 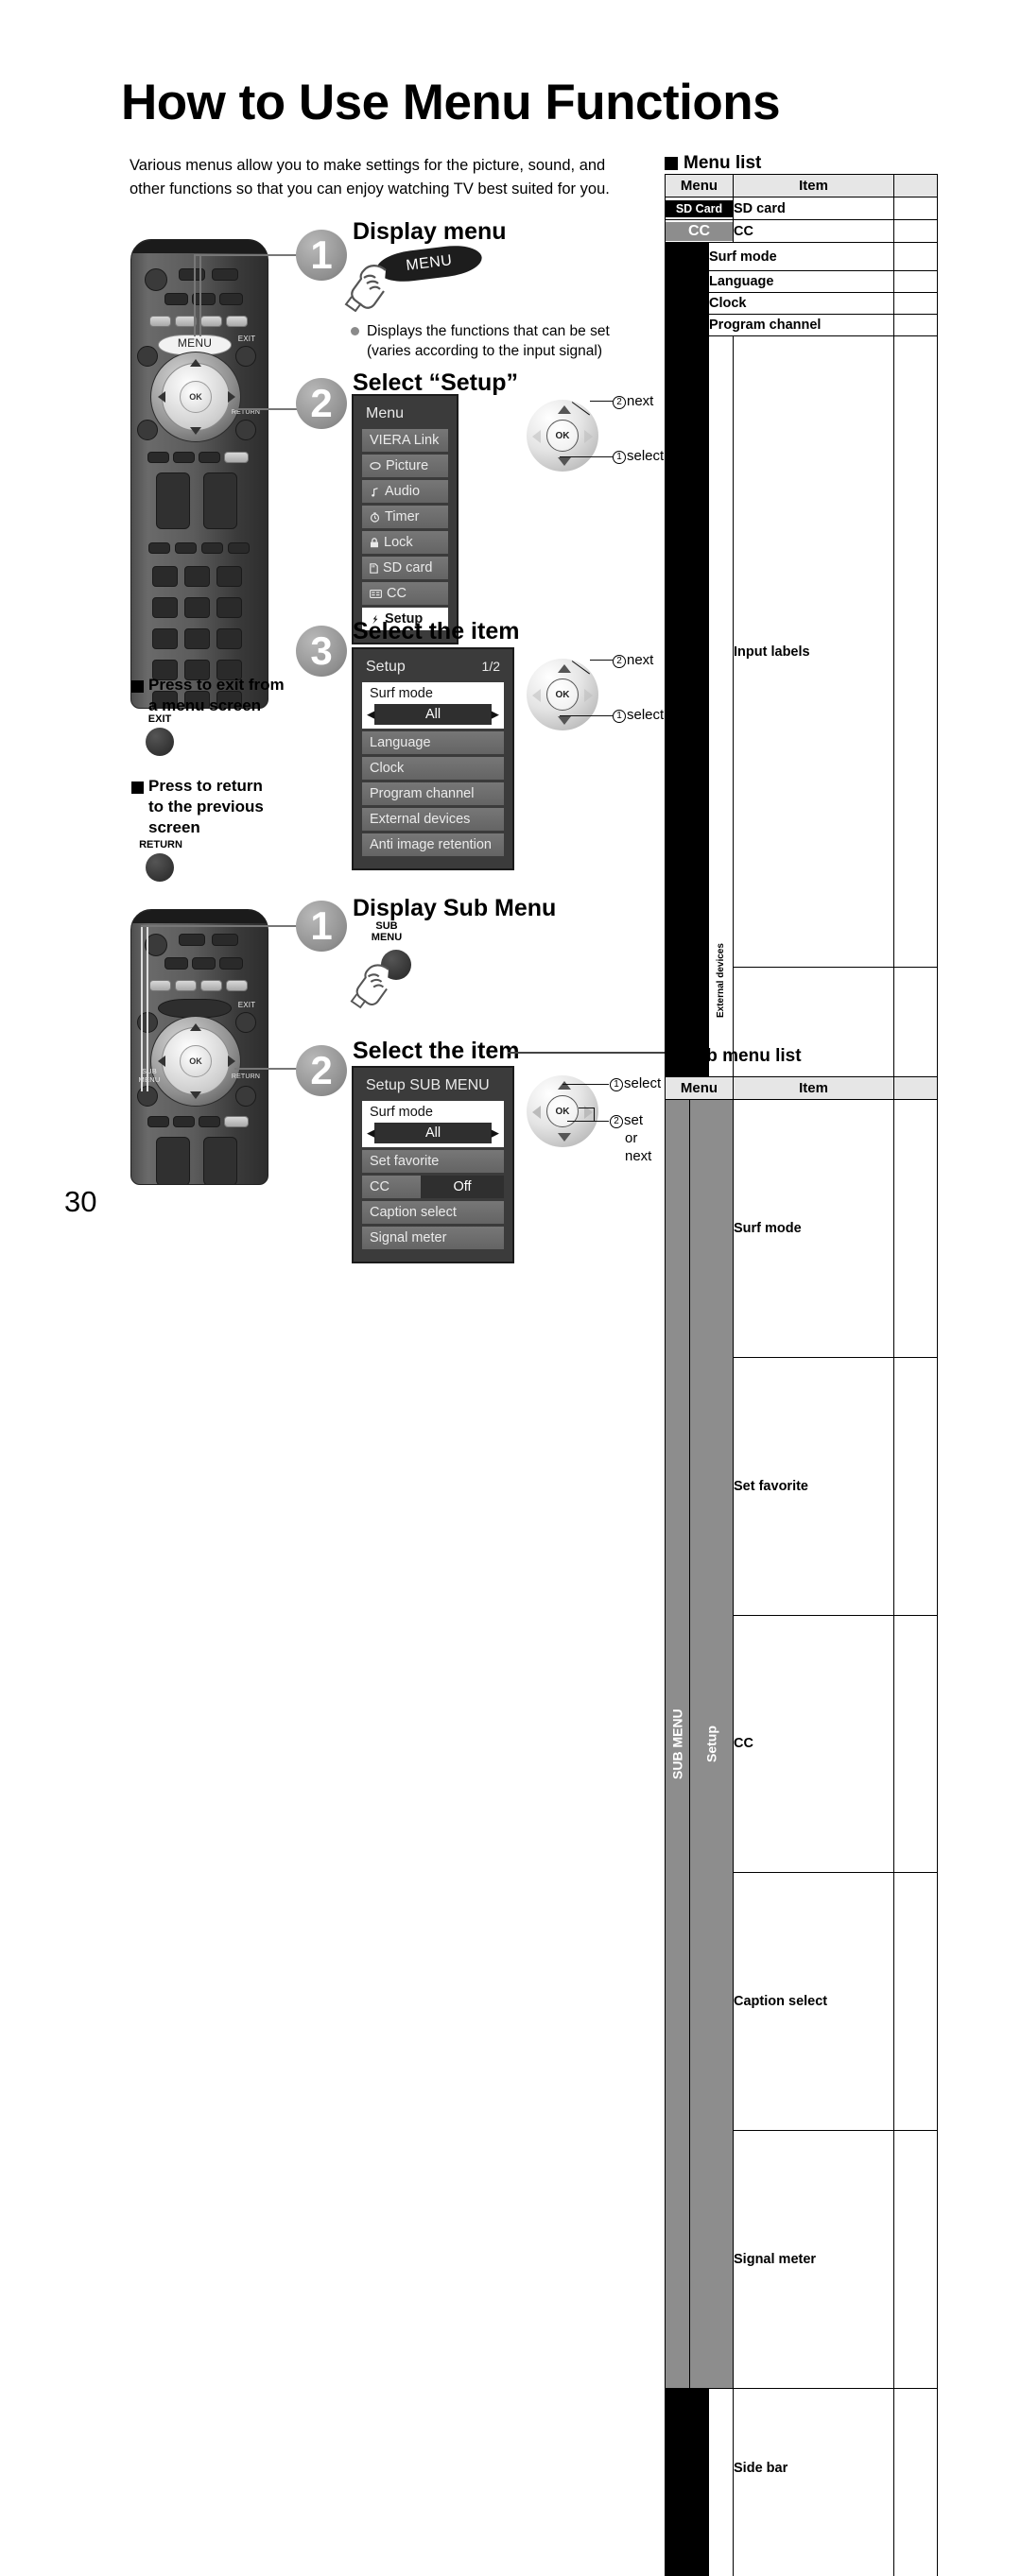 What do you see at coordinates (433, 1238) in the screenshot?
I see `osd-item-signal-meter: Signal meter` at bounding box center [433, 1238].